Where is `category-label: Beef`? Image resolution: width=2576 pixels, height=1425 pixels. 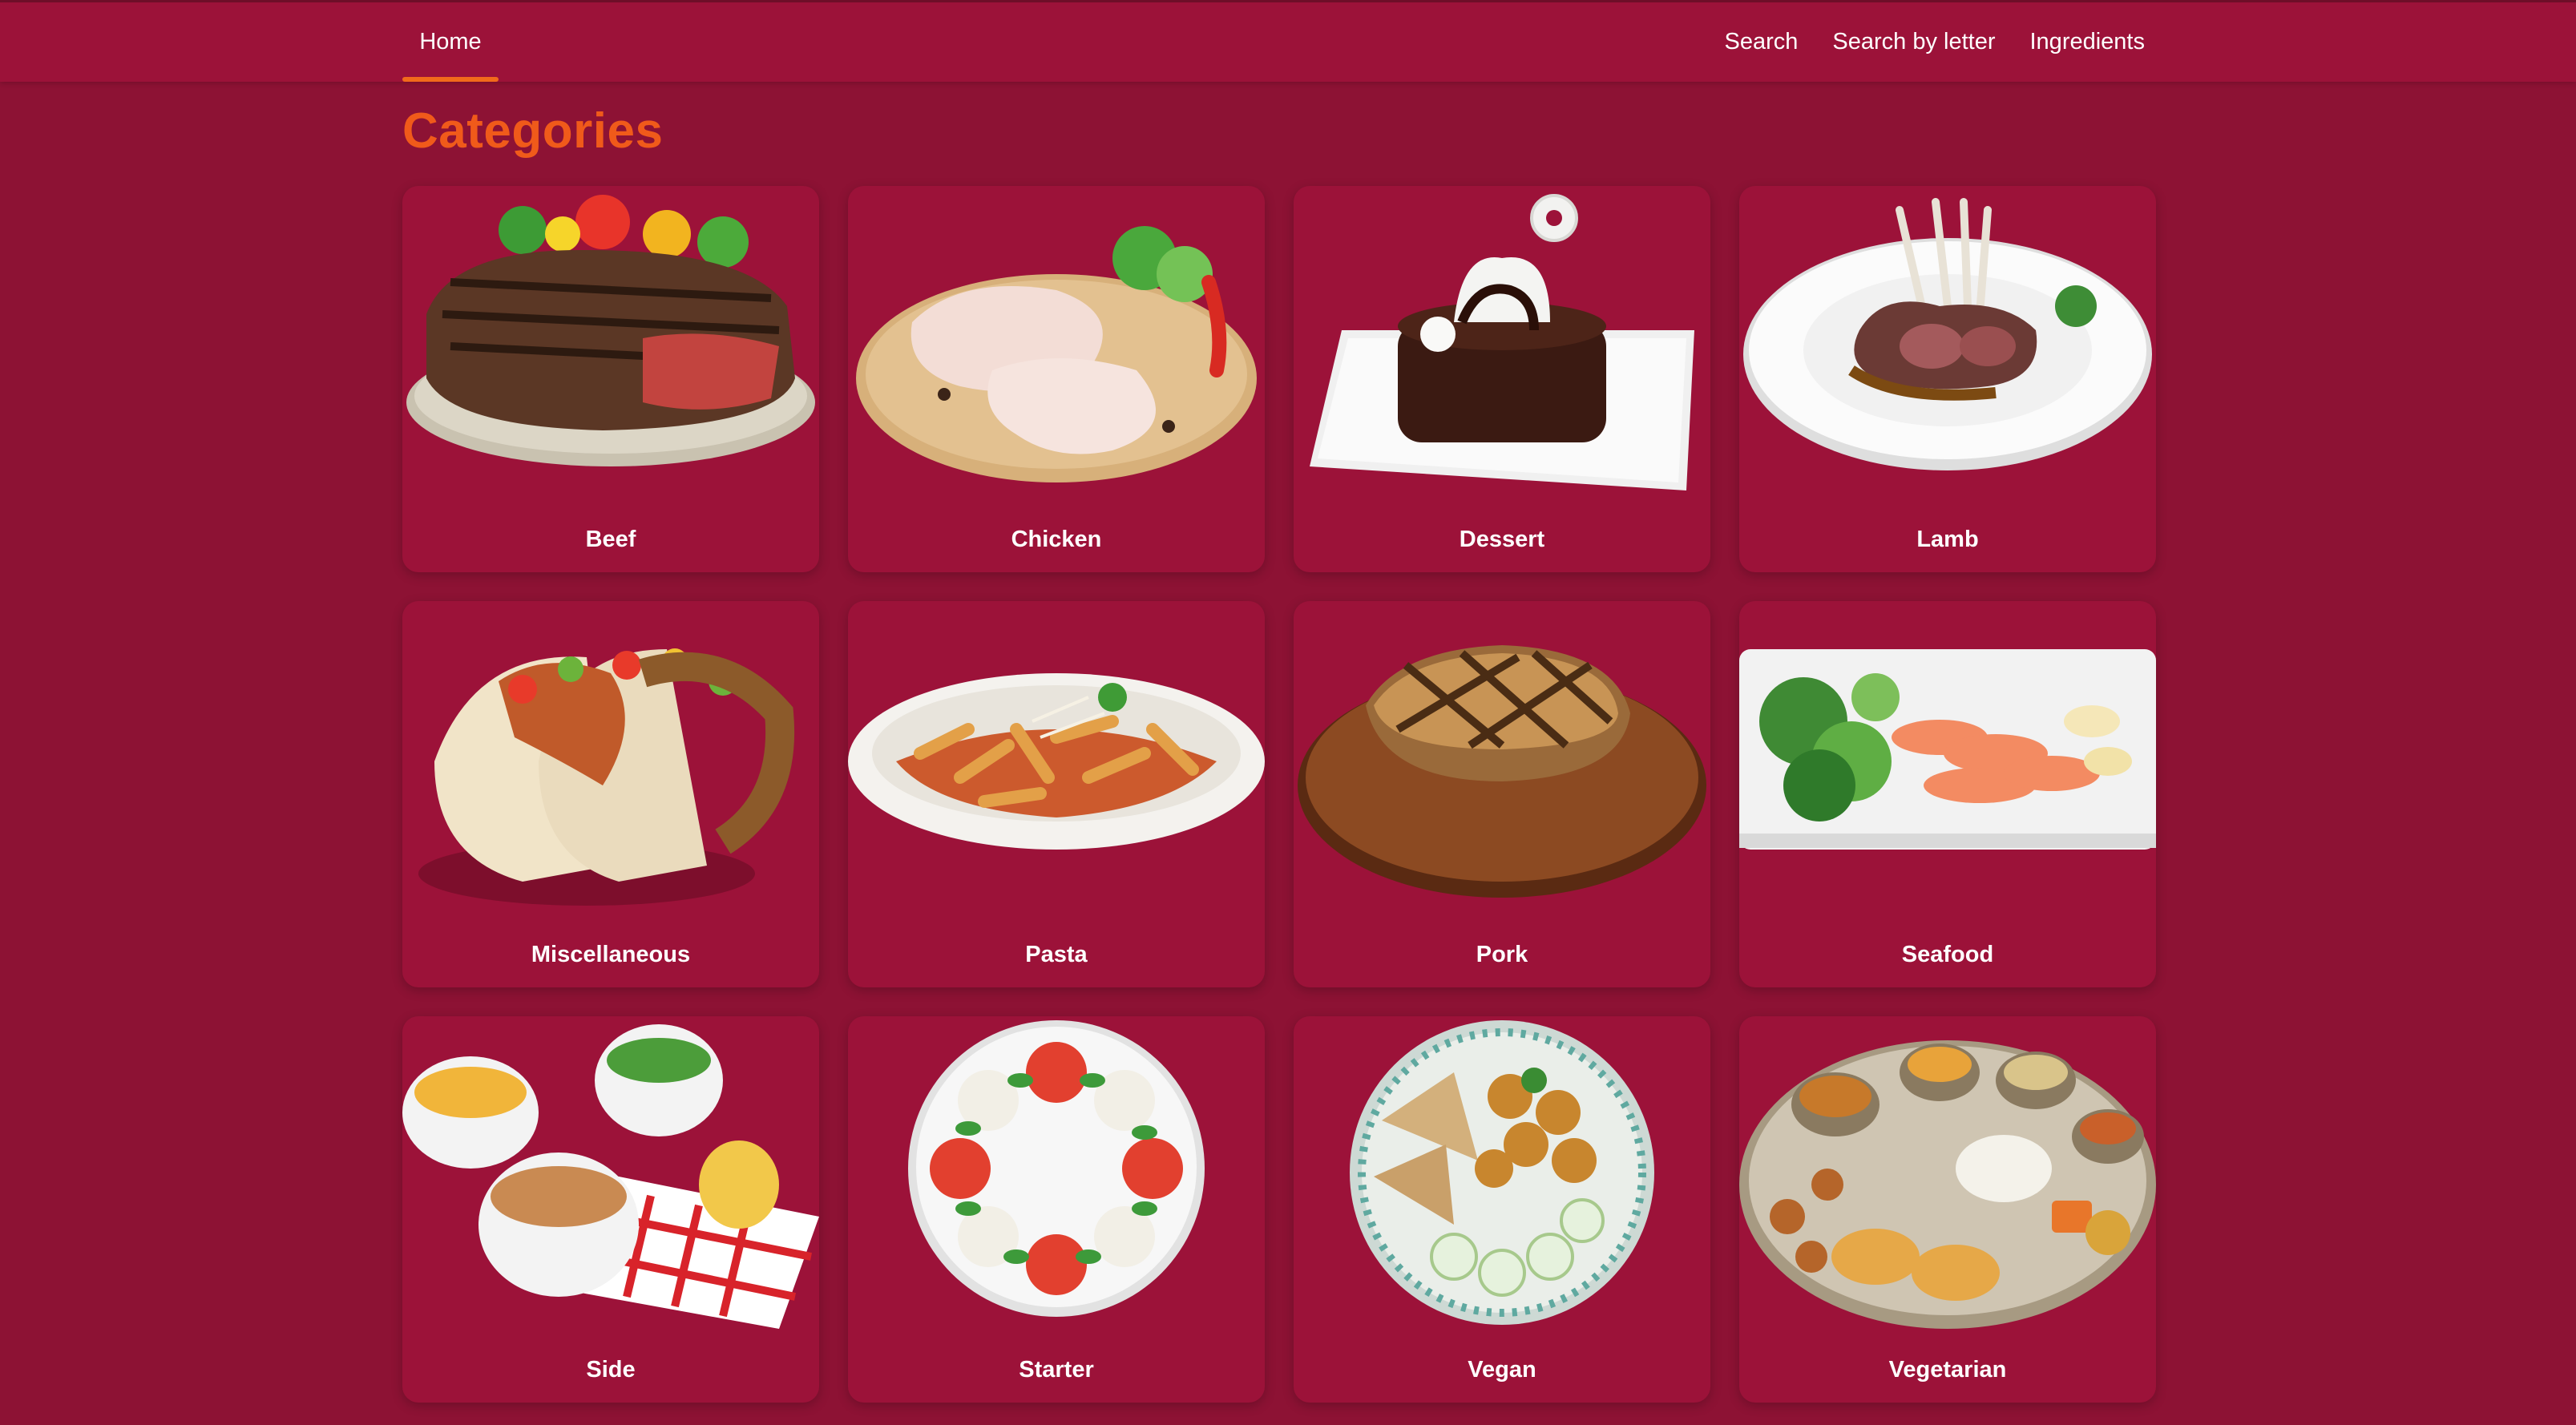
category-label: Beef is located at coordinates (610, 539).